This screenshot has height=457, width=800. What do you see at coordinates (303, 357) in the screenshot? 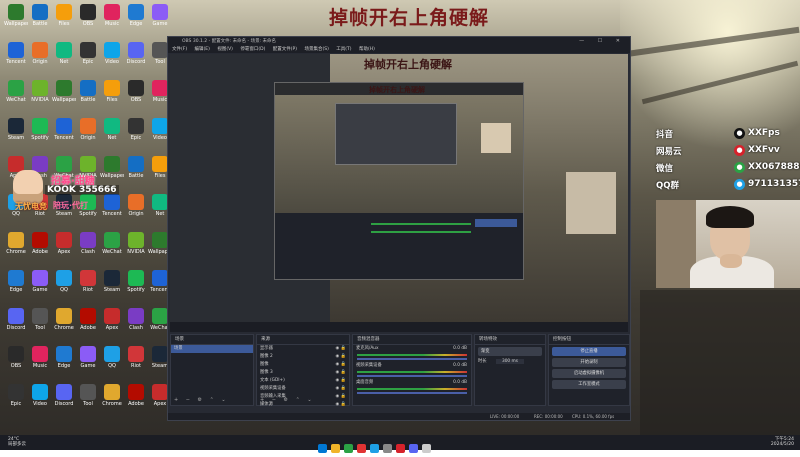
I see `source-item: ◉ 🔒 图像 2` at bounding box center [303, 357].